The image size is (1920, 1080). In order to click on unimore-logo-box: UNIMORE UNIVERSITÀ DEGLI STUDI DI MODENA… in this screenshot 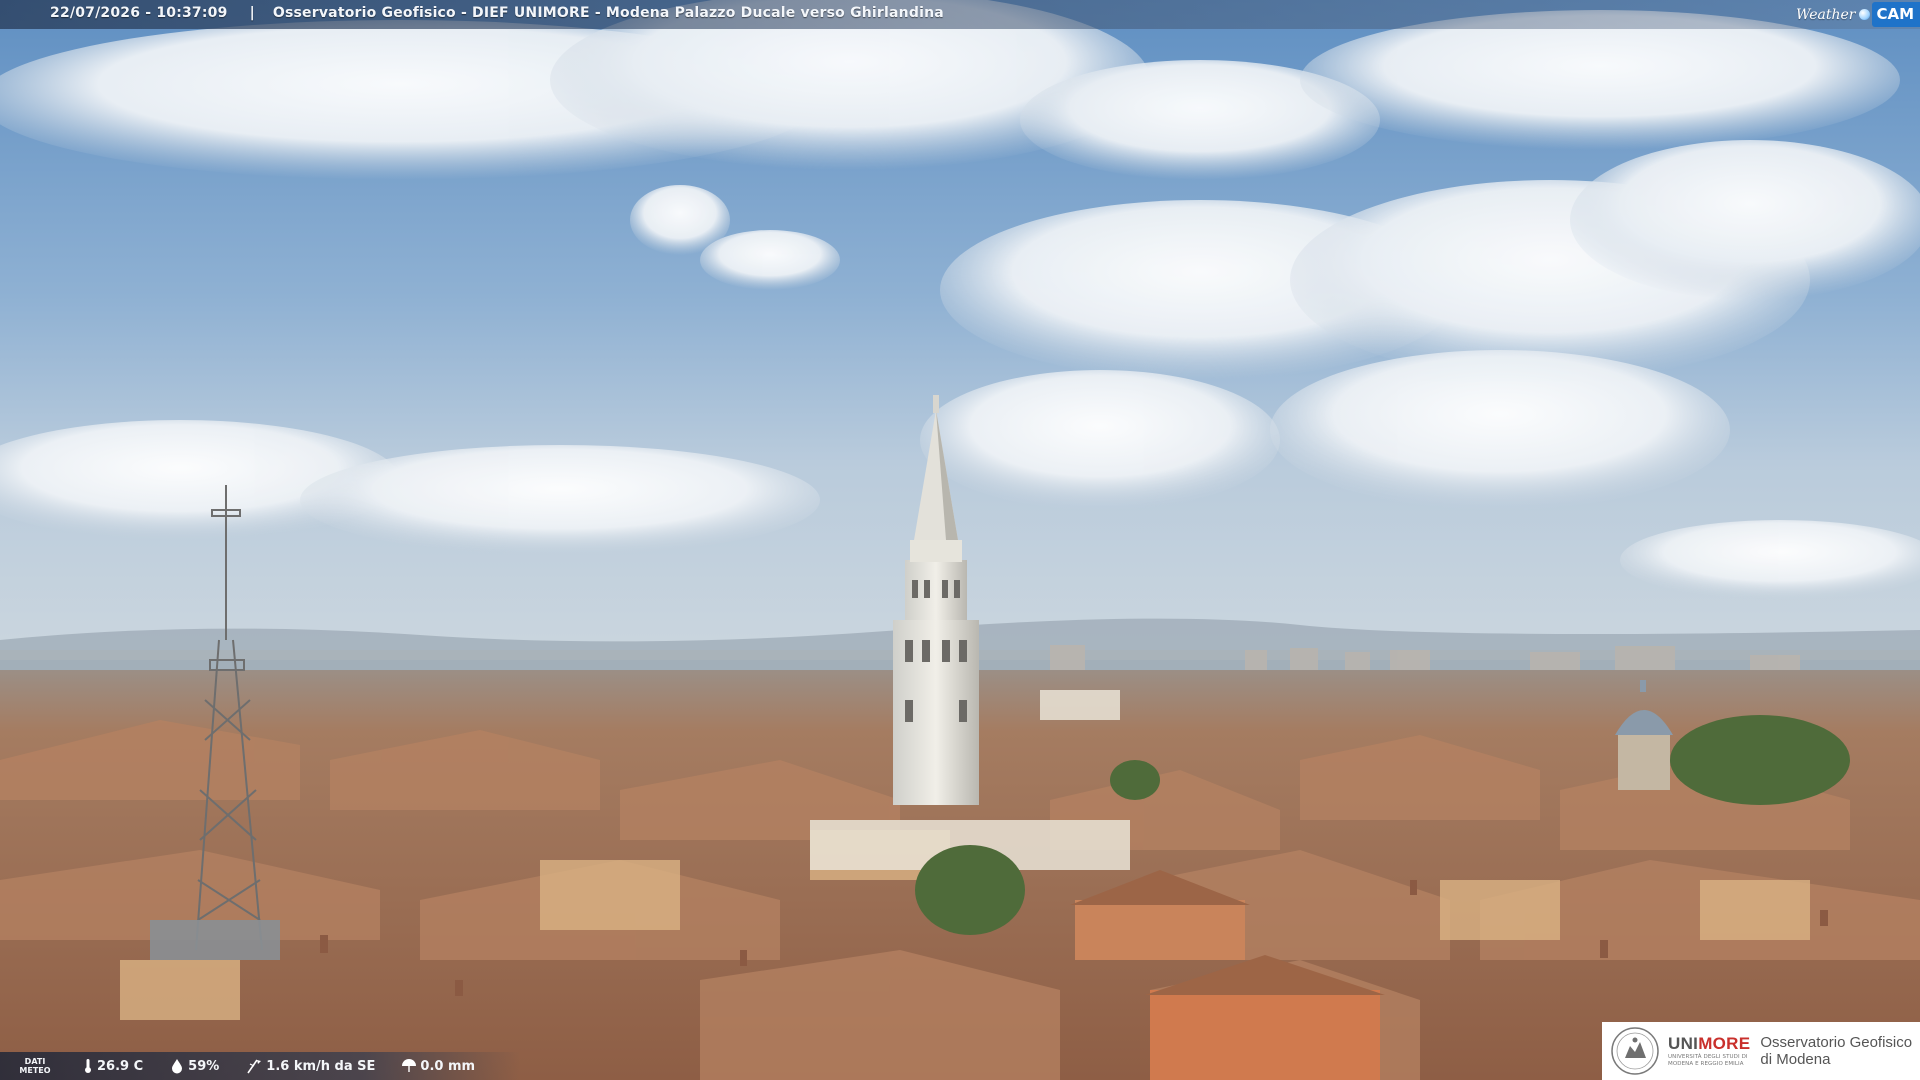, I will do `click(1761, 1051)`.